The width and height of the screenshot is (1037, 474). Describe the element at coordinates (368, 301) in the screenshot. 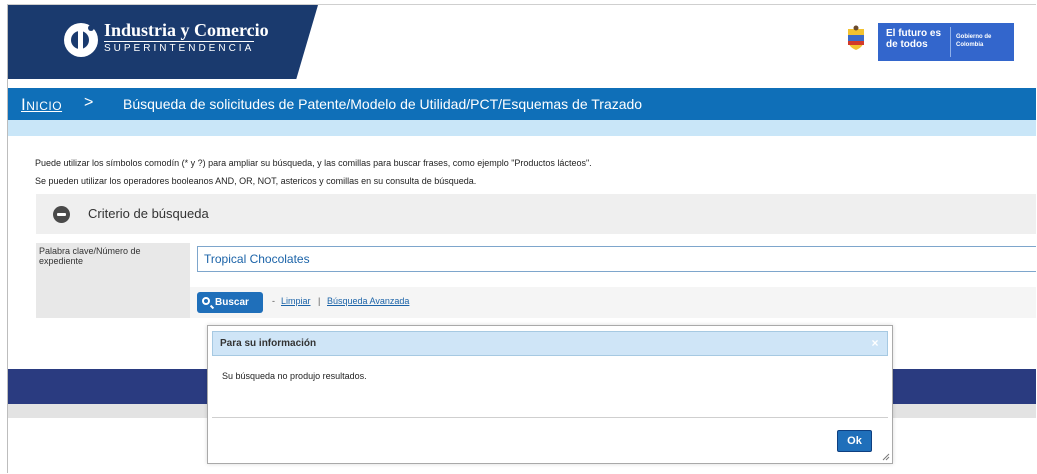

I see `advanced-search-link: Búsqueda Avanzada` at that location.